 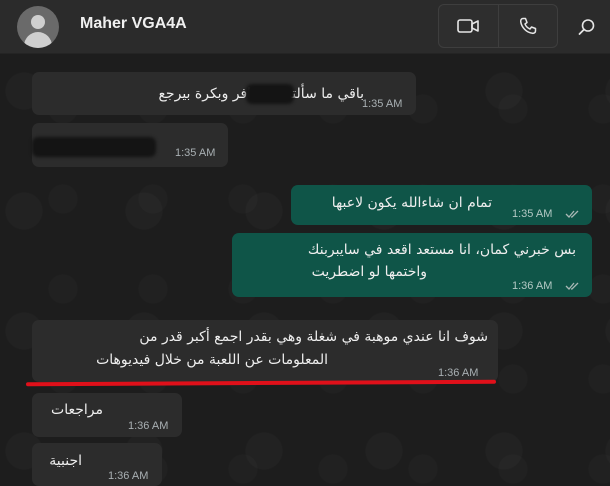 What do you see at coordinates (38, 40) in the screenshot?
I see `avatar-shoulders-shape` at bounding box center [38, 40].